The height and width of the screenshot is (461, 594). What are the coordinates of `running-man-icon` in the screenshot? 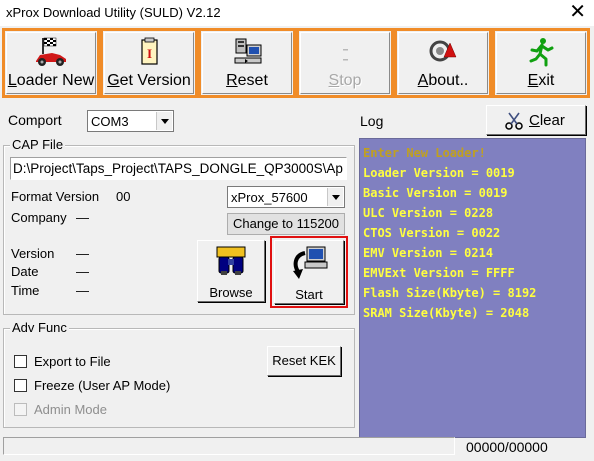 It's located at (541, 52).